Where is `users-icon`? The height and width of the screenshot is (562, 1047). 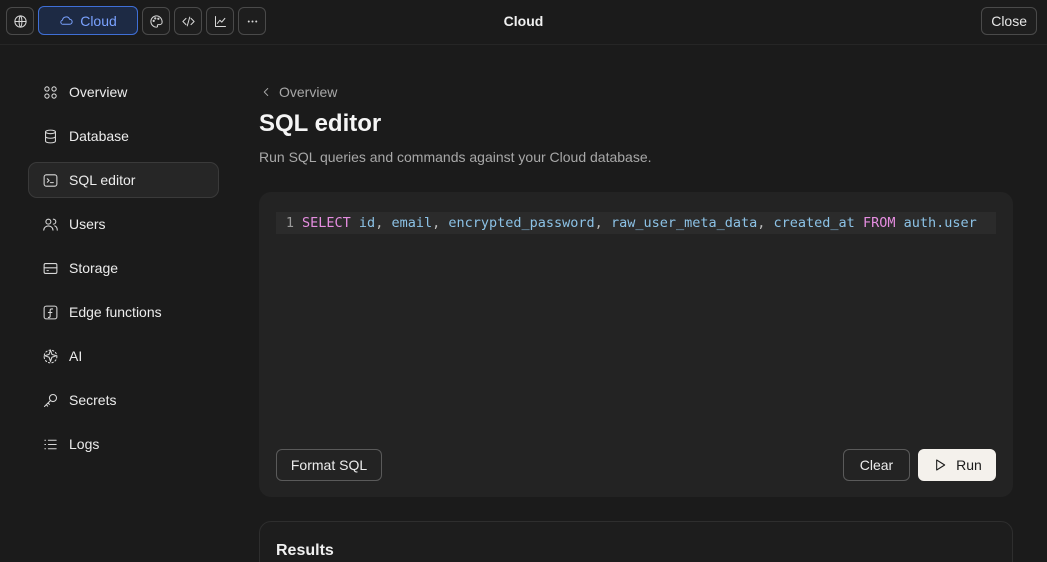 users-icon is located at coordinates (50, 224).